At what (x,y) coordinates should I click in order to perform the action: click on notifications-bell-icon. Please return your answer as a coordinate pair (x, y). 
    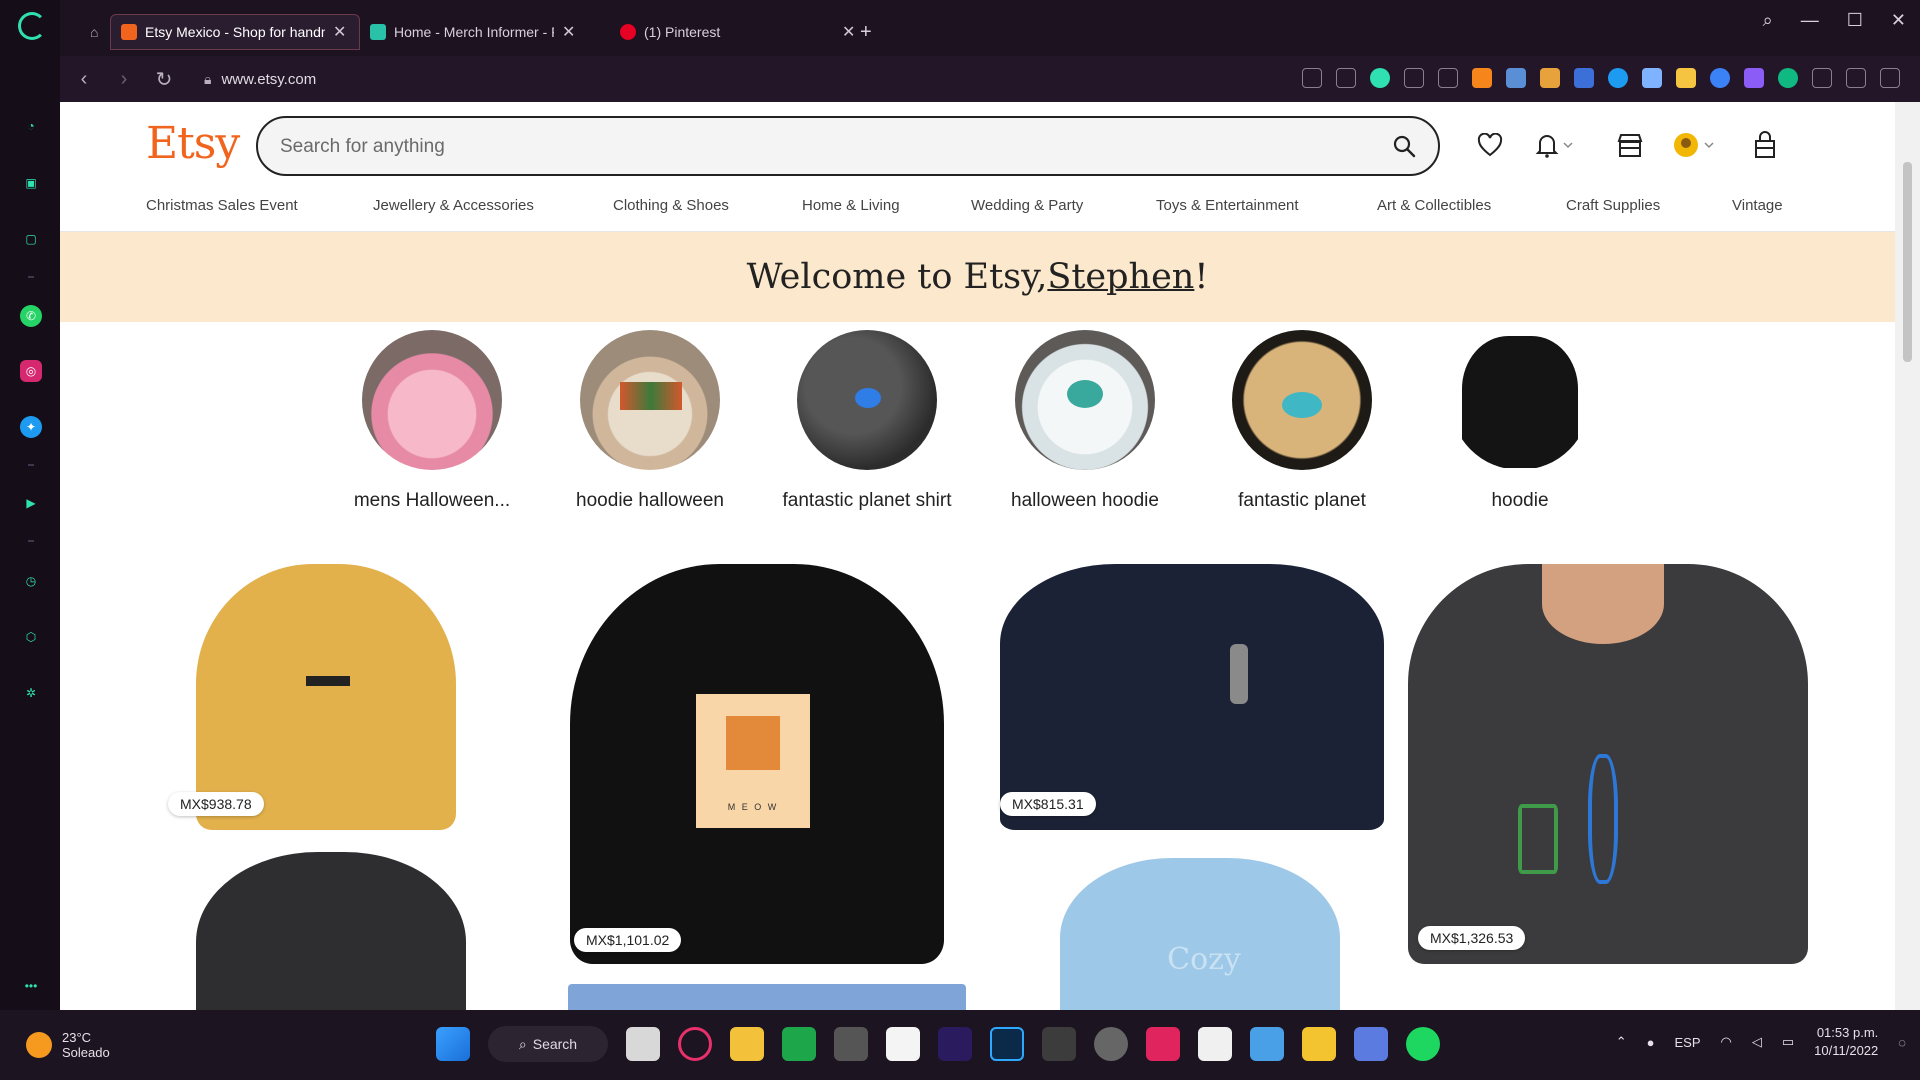
    Looking at the image, I should click on (1554, 145).